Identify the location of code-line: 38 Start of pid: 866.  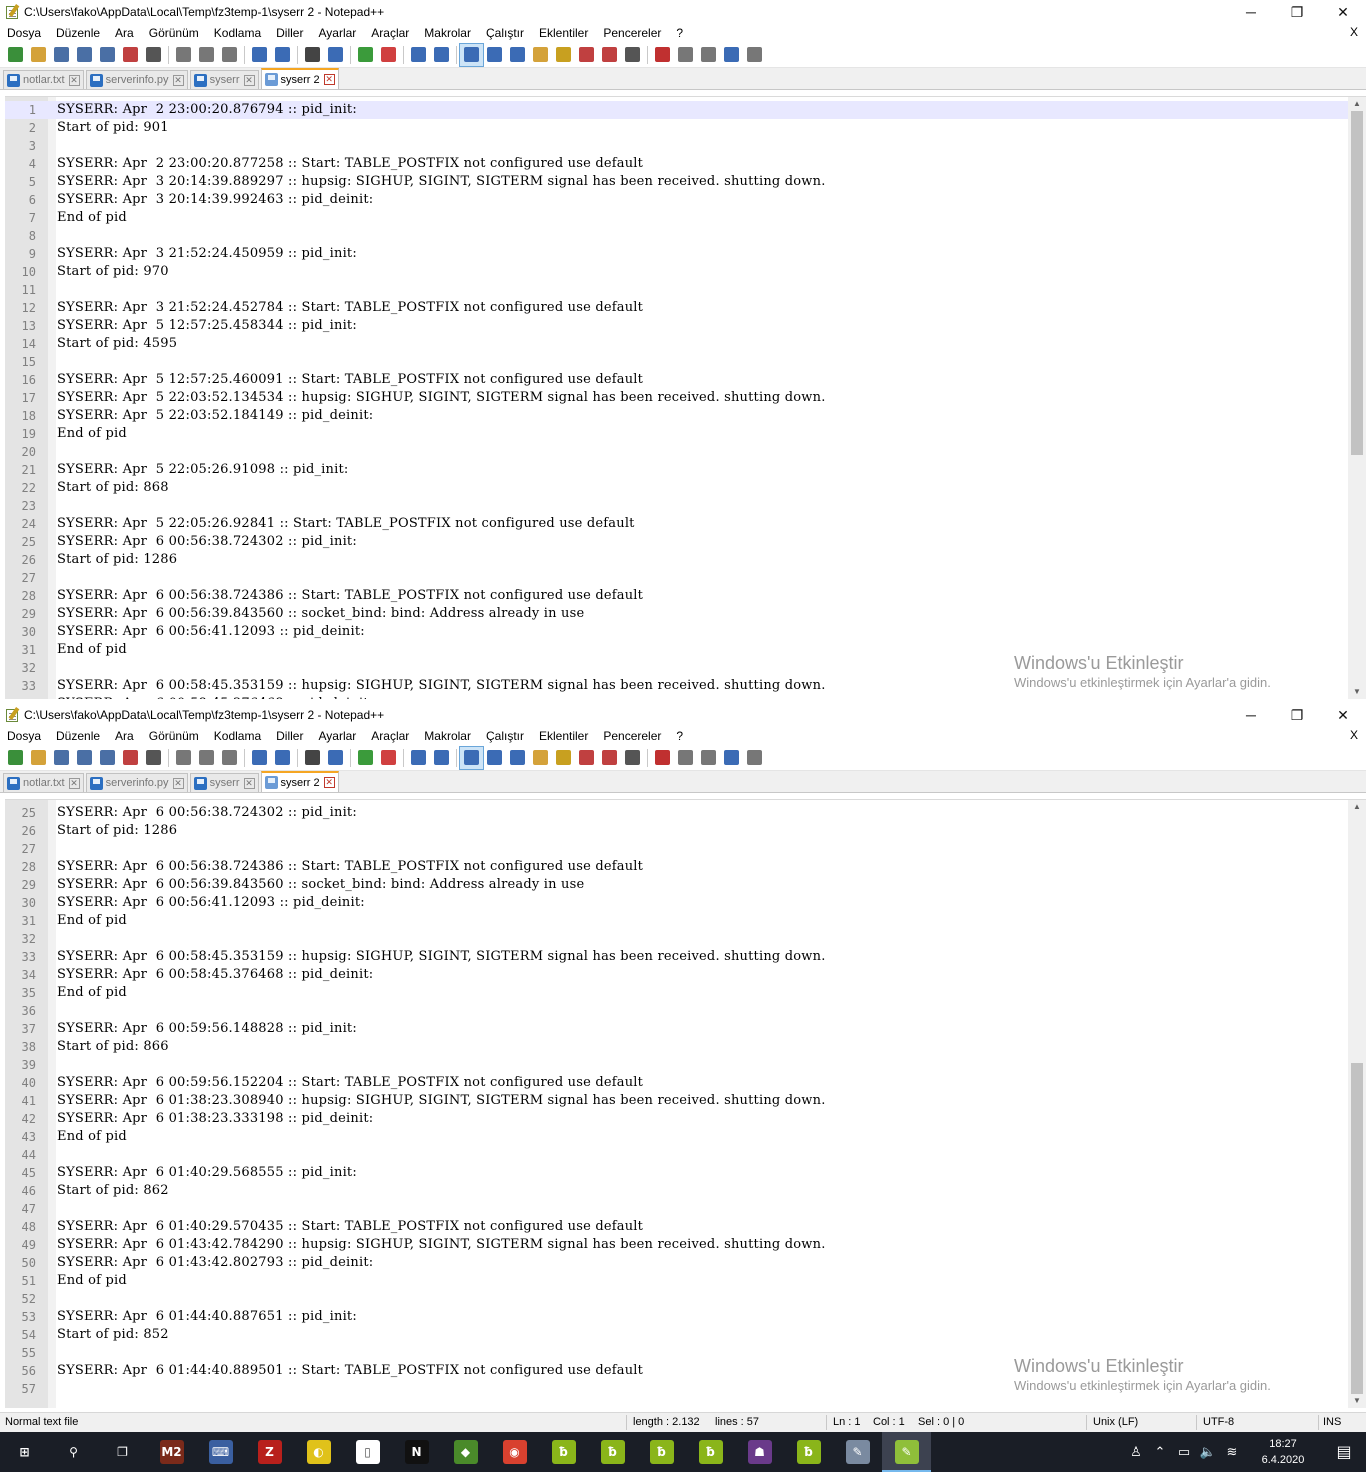
(676, 1047).